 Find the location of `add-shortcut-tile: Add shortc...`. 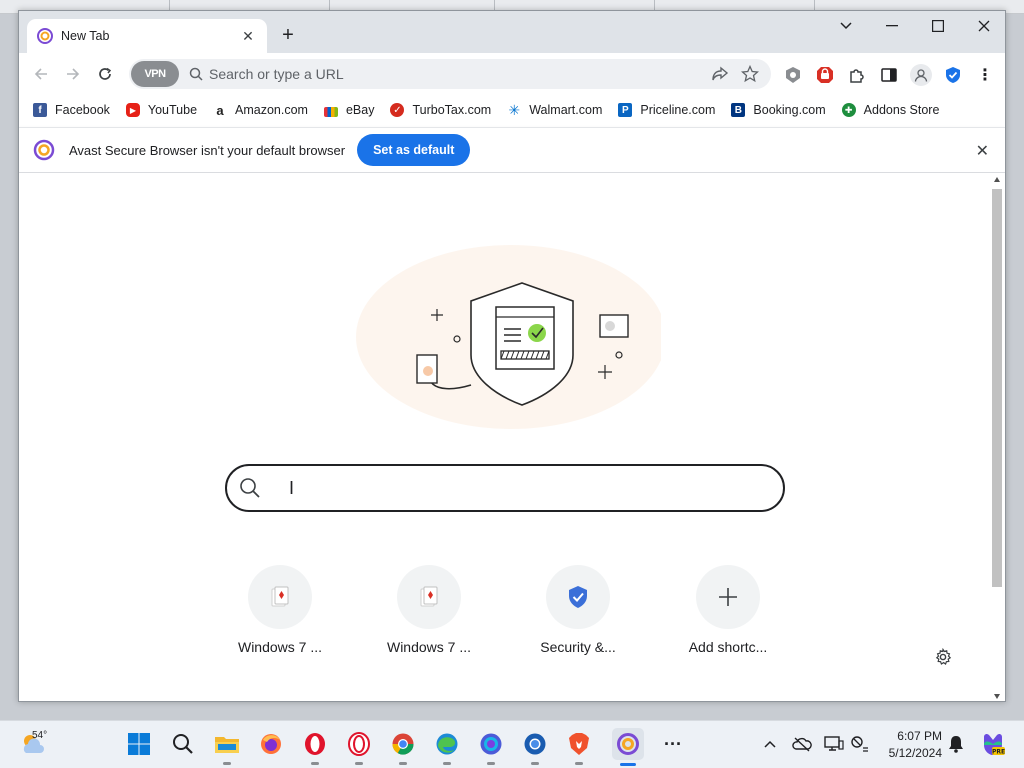

add-shortcut-tile: Add shortc... is located at coordinates (728, 610).